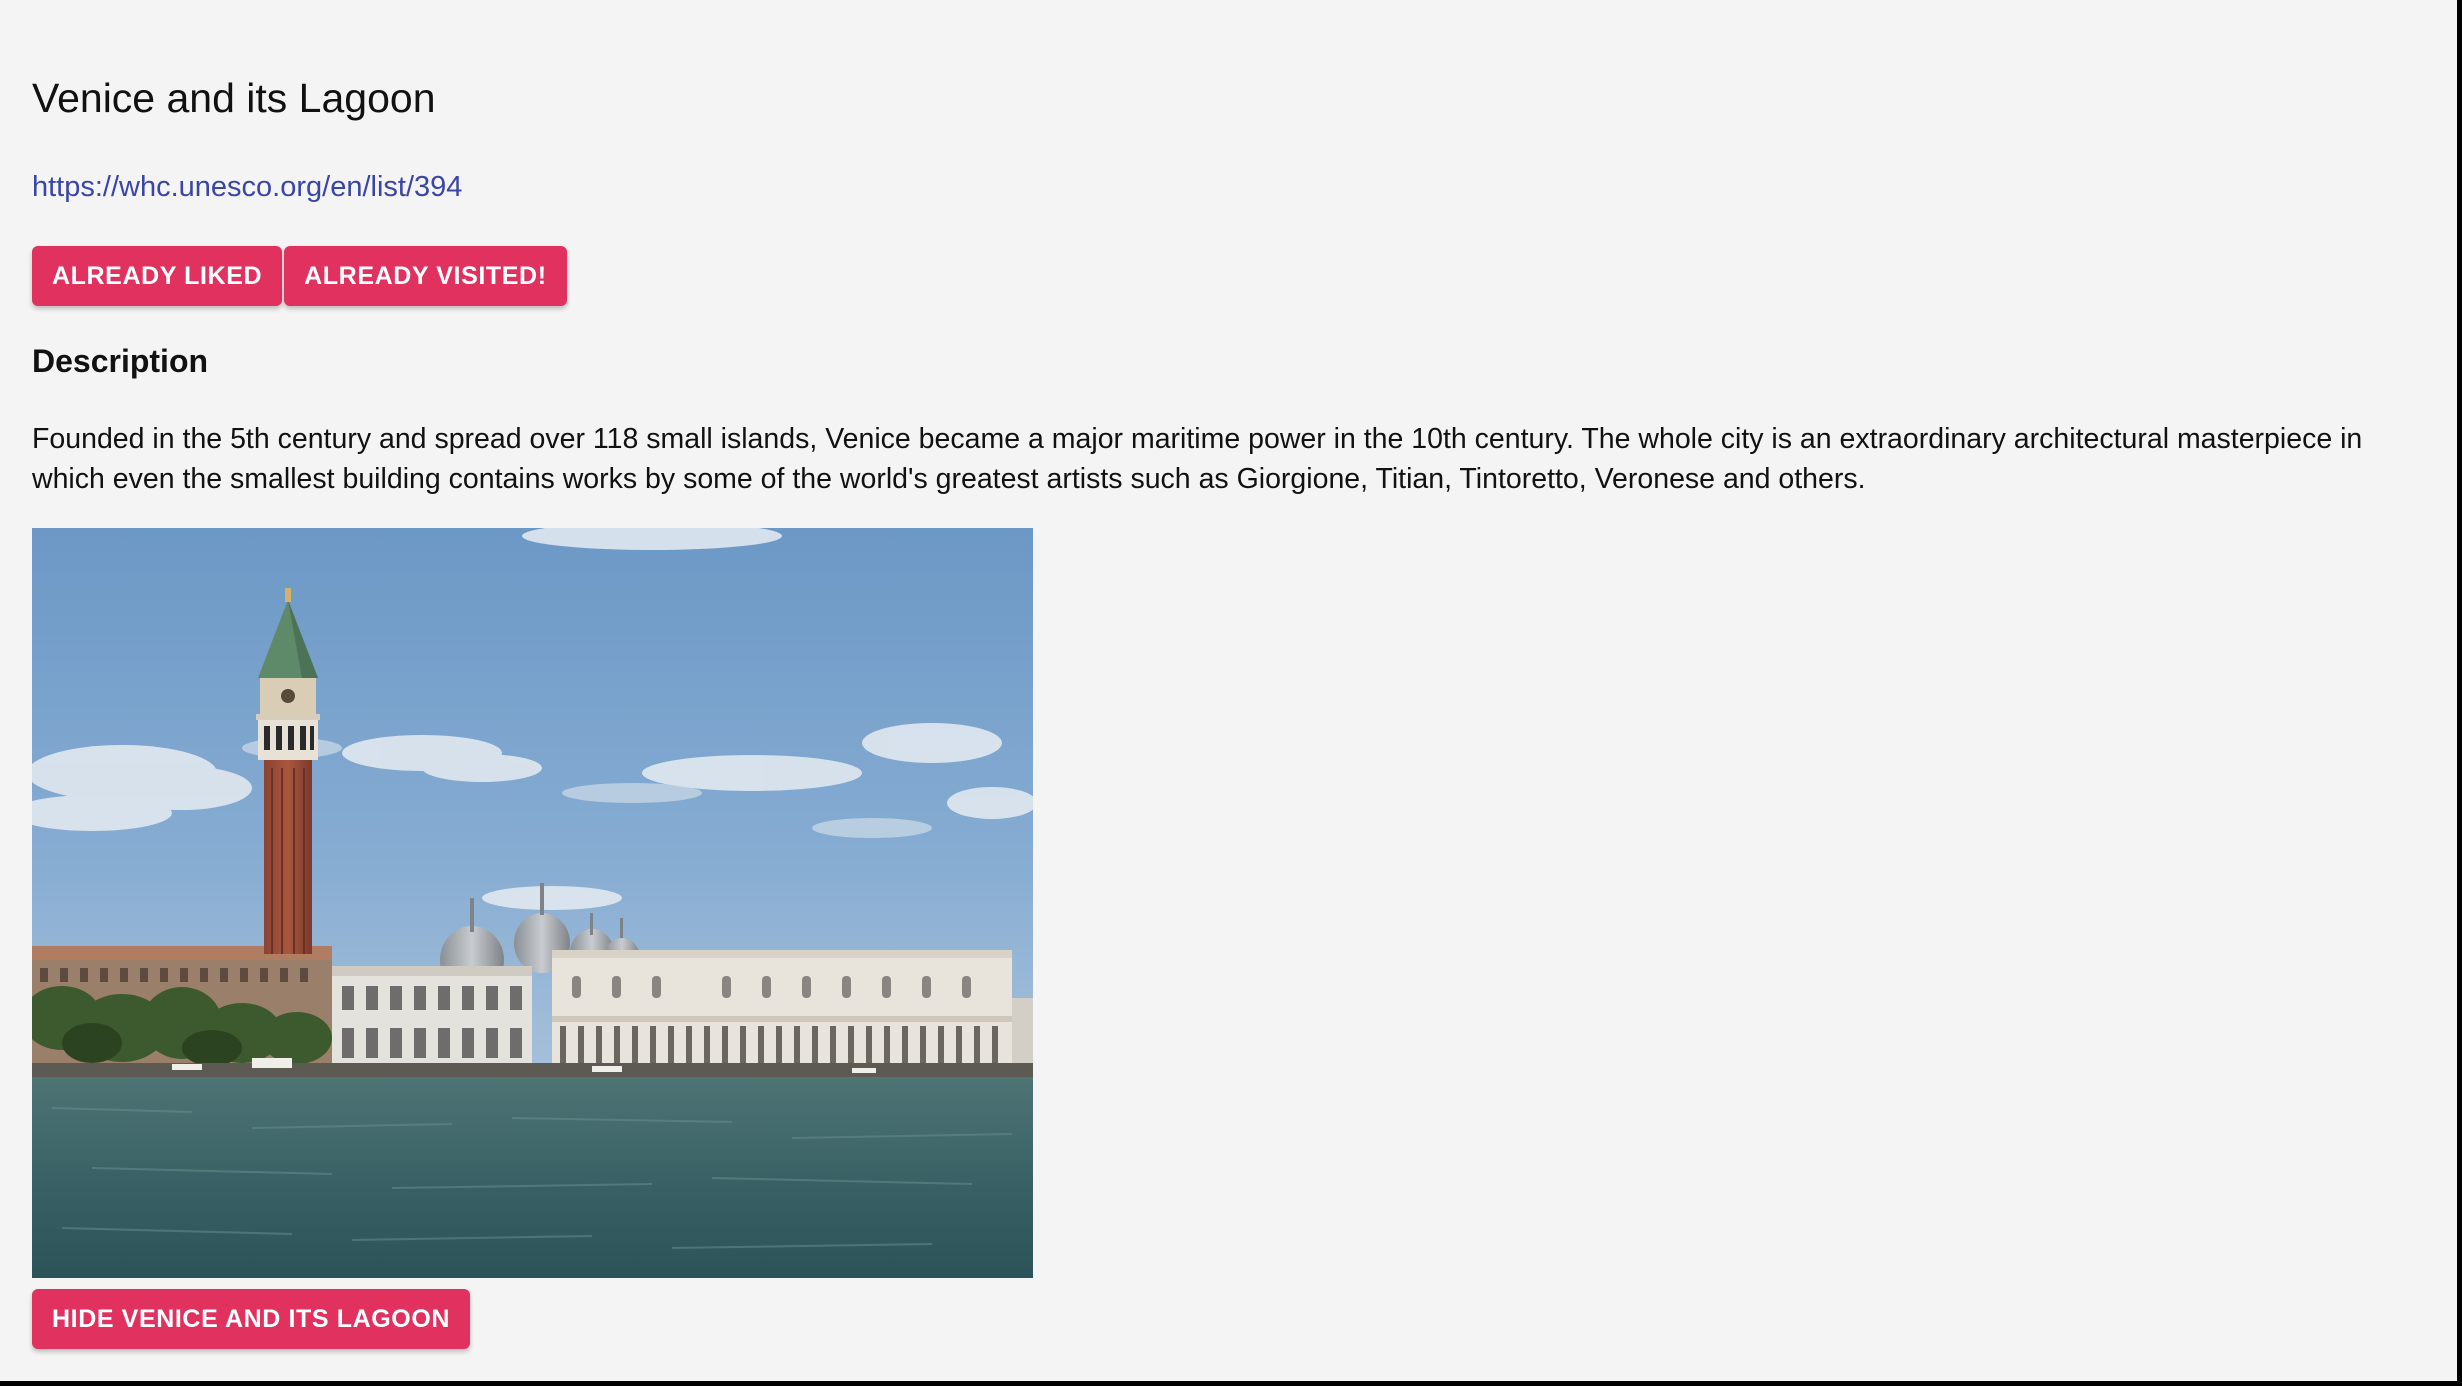  I want to click on action-buttons: ALREADY LIKED ALREADY VISITED!, so click(299, 276).